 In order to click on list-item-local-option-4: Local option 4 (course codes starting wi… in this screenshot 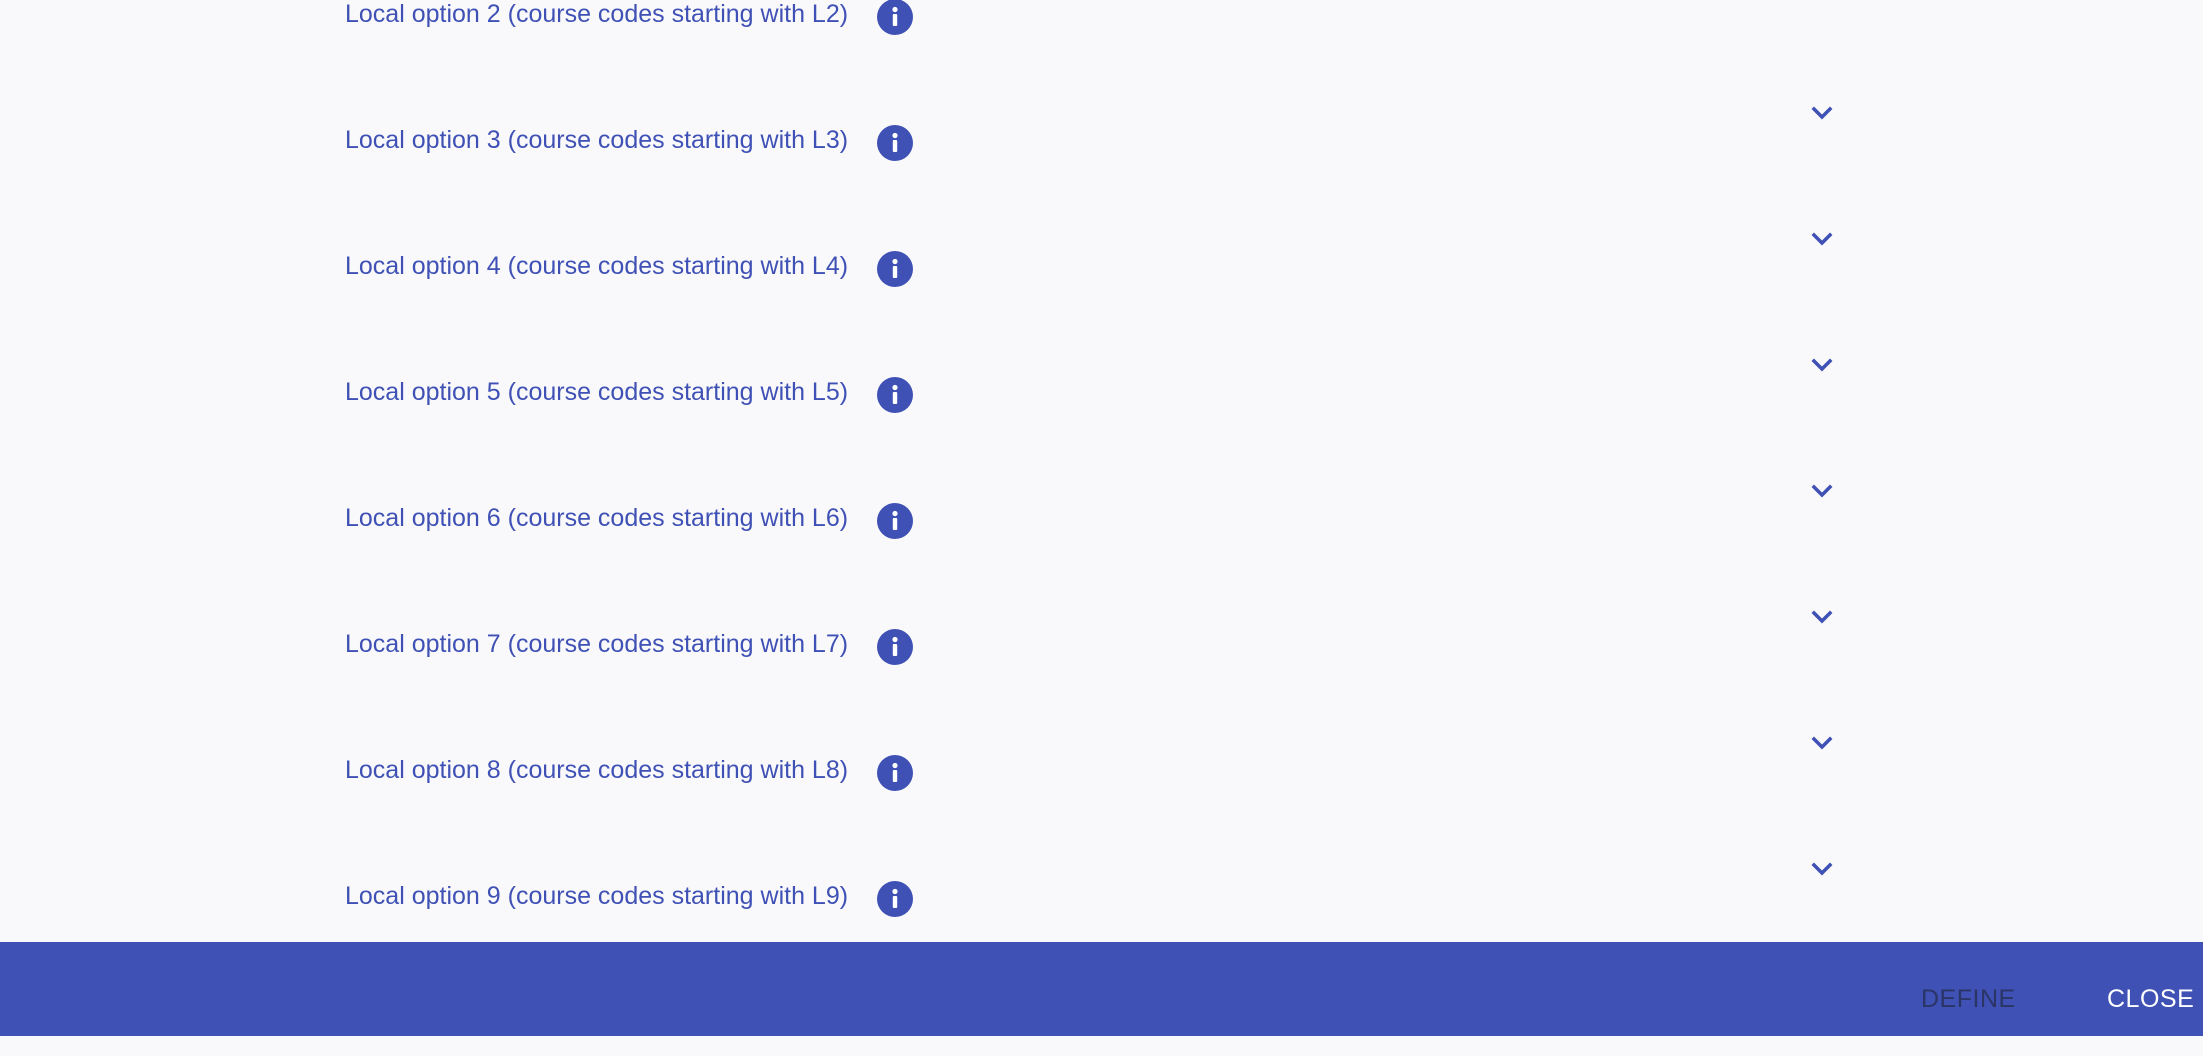, I will do `click(1101, 265)`.